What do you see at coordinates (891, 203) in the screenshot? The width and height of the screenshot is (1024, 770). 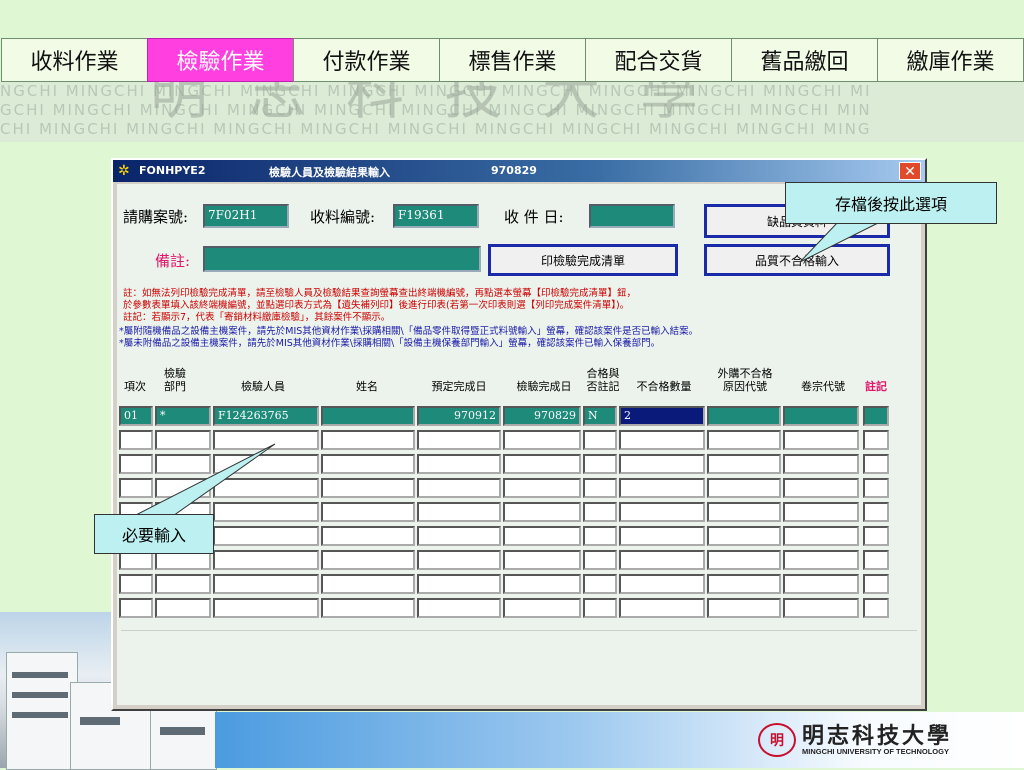 I see `save-hint-callout: 存檔後按此選項` at bounding box center [891, 203].